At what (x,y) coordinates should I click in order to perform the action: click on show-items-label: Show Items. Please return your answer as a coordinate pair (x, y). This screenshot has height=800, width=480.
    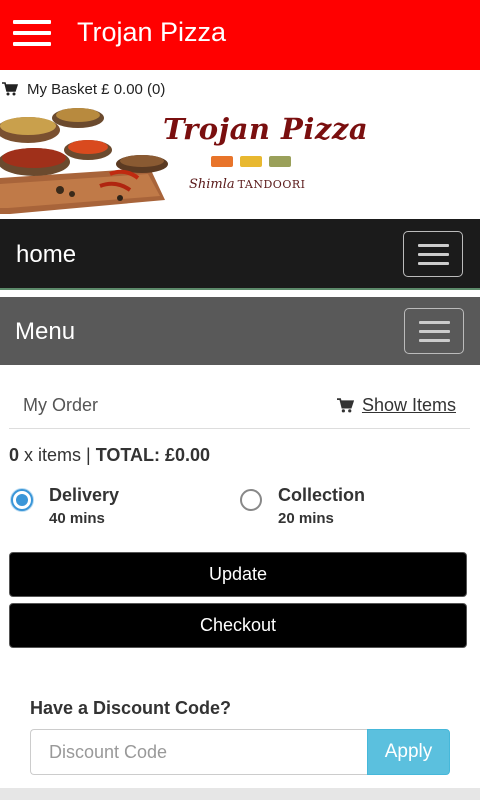
    Looking at the image, I should click on (408, 405).